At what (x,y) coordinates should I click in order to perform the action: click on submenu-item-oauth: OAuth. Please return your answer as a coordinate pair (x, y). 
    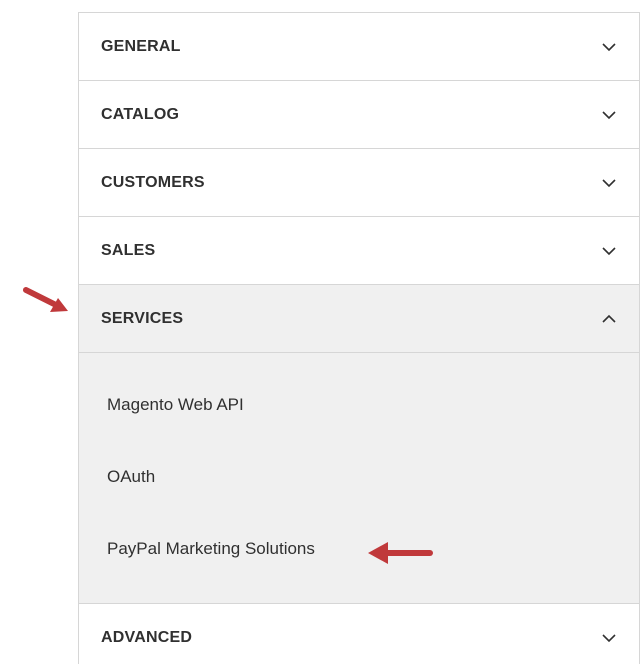
    Looking at the image, I should click on (359, 477).